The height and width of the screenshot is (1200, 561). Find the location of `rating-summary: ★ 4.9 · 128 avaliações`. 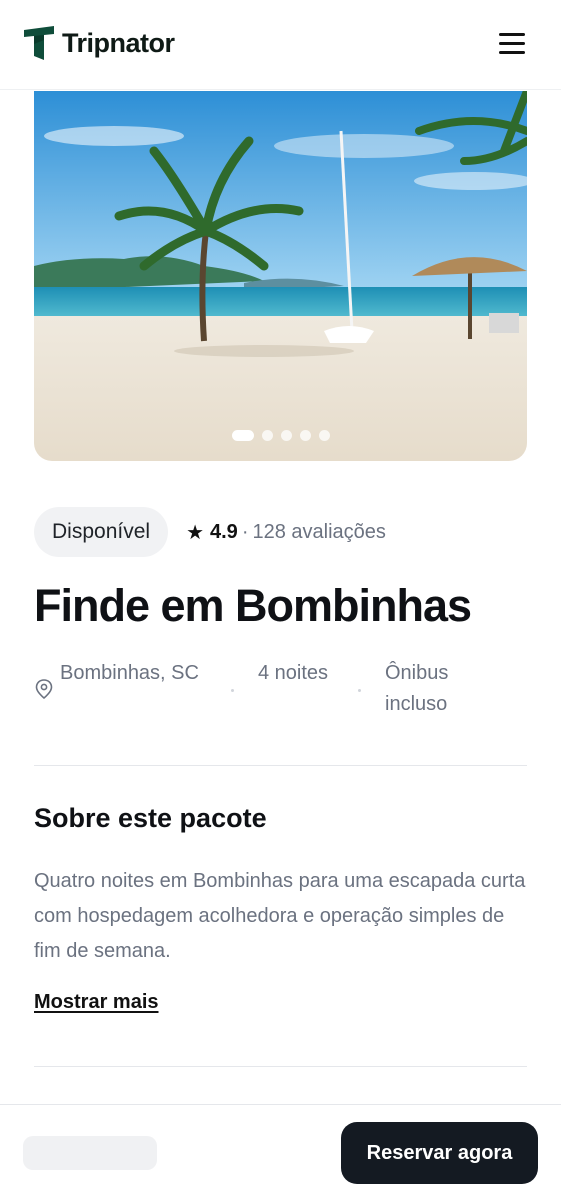

rating-summary: ★ 4.9 · 128 avaliações is located at coordinates (286, 532).